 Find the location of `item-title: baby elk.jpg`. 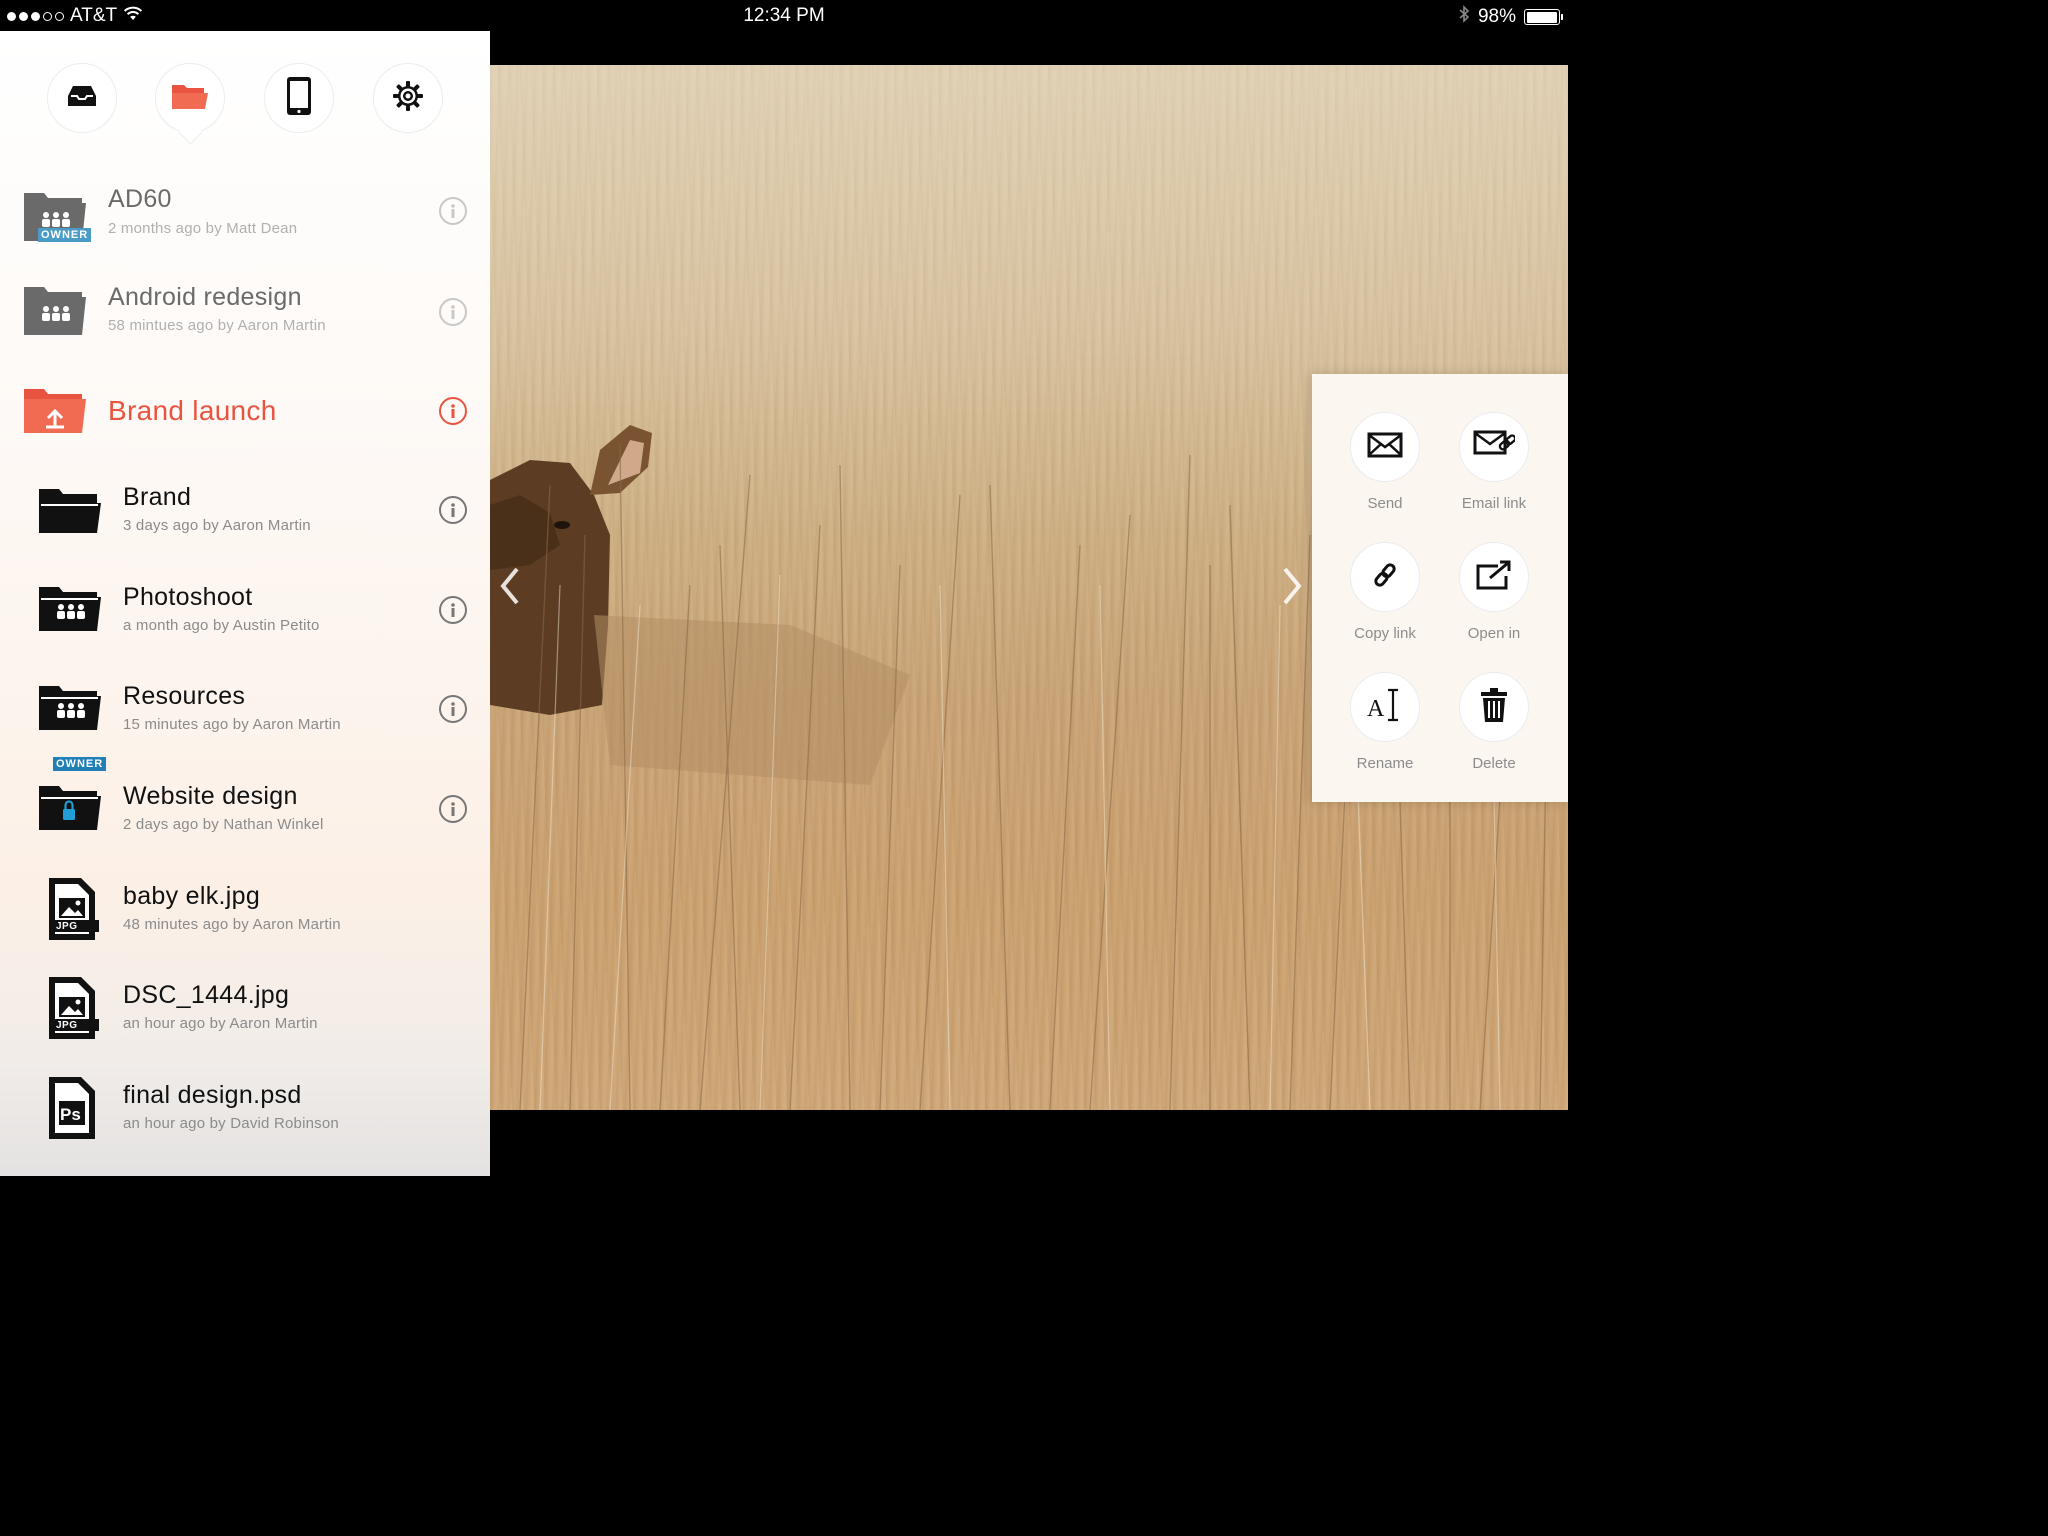

item-title: baby elk.jpg is located at coordinates (192, 896).